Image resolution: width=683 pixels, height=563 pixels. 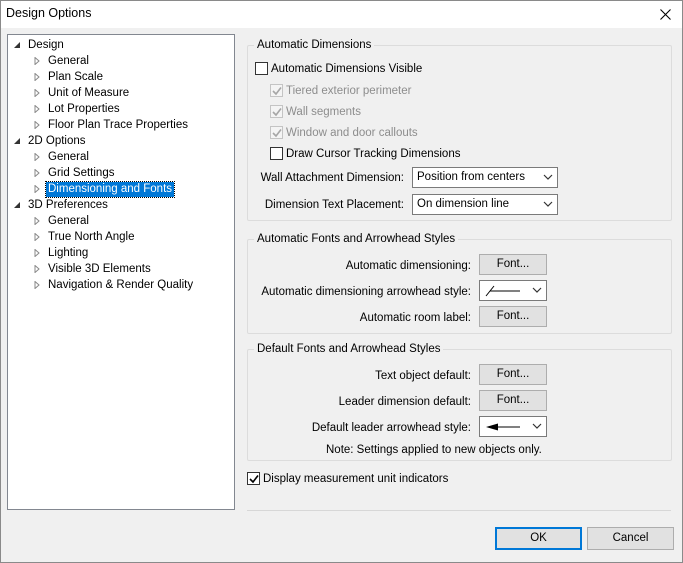 What do you see at coordinates (503, 427) in the screenshot?
I see `solid-arrowhead-icon` at bounding box center [503, 427].